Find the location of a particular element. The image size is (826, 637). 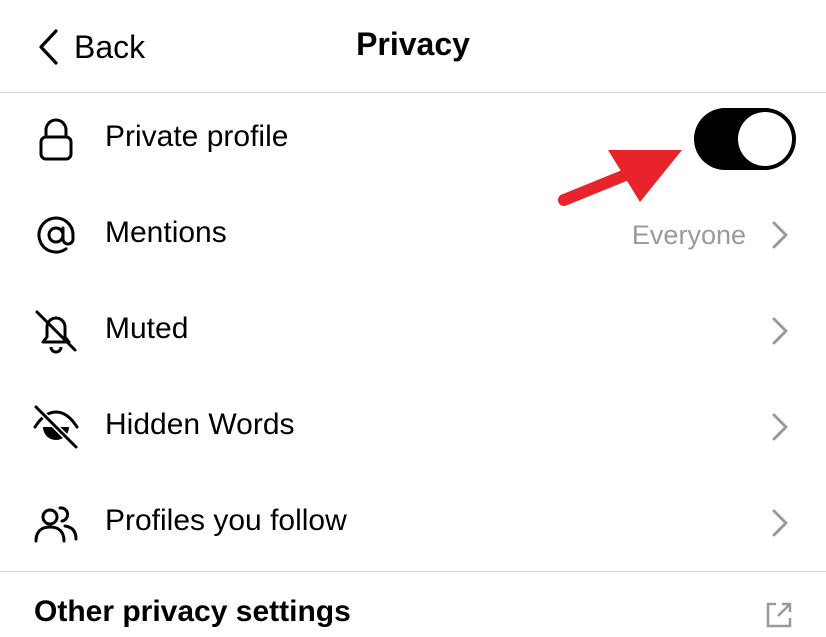

other-privacy-settings-link: Other privacy settings is located at coordinates (192, 612).